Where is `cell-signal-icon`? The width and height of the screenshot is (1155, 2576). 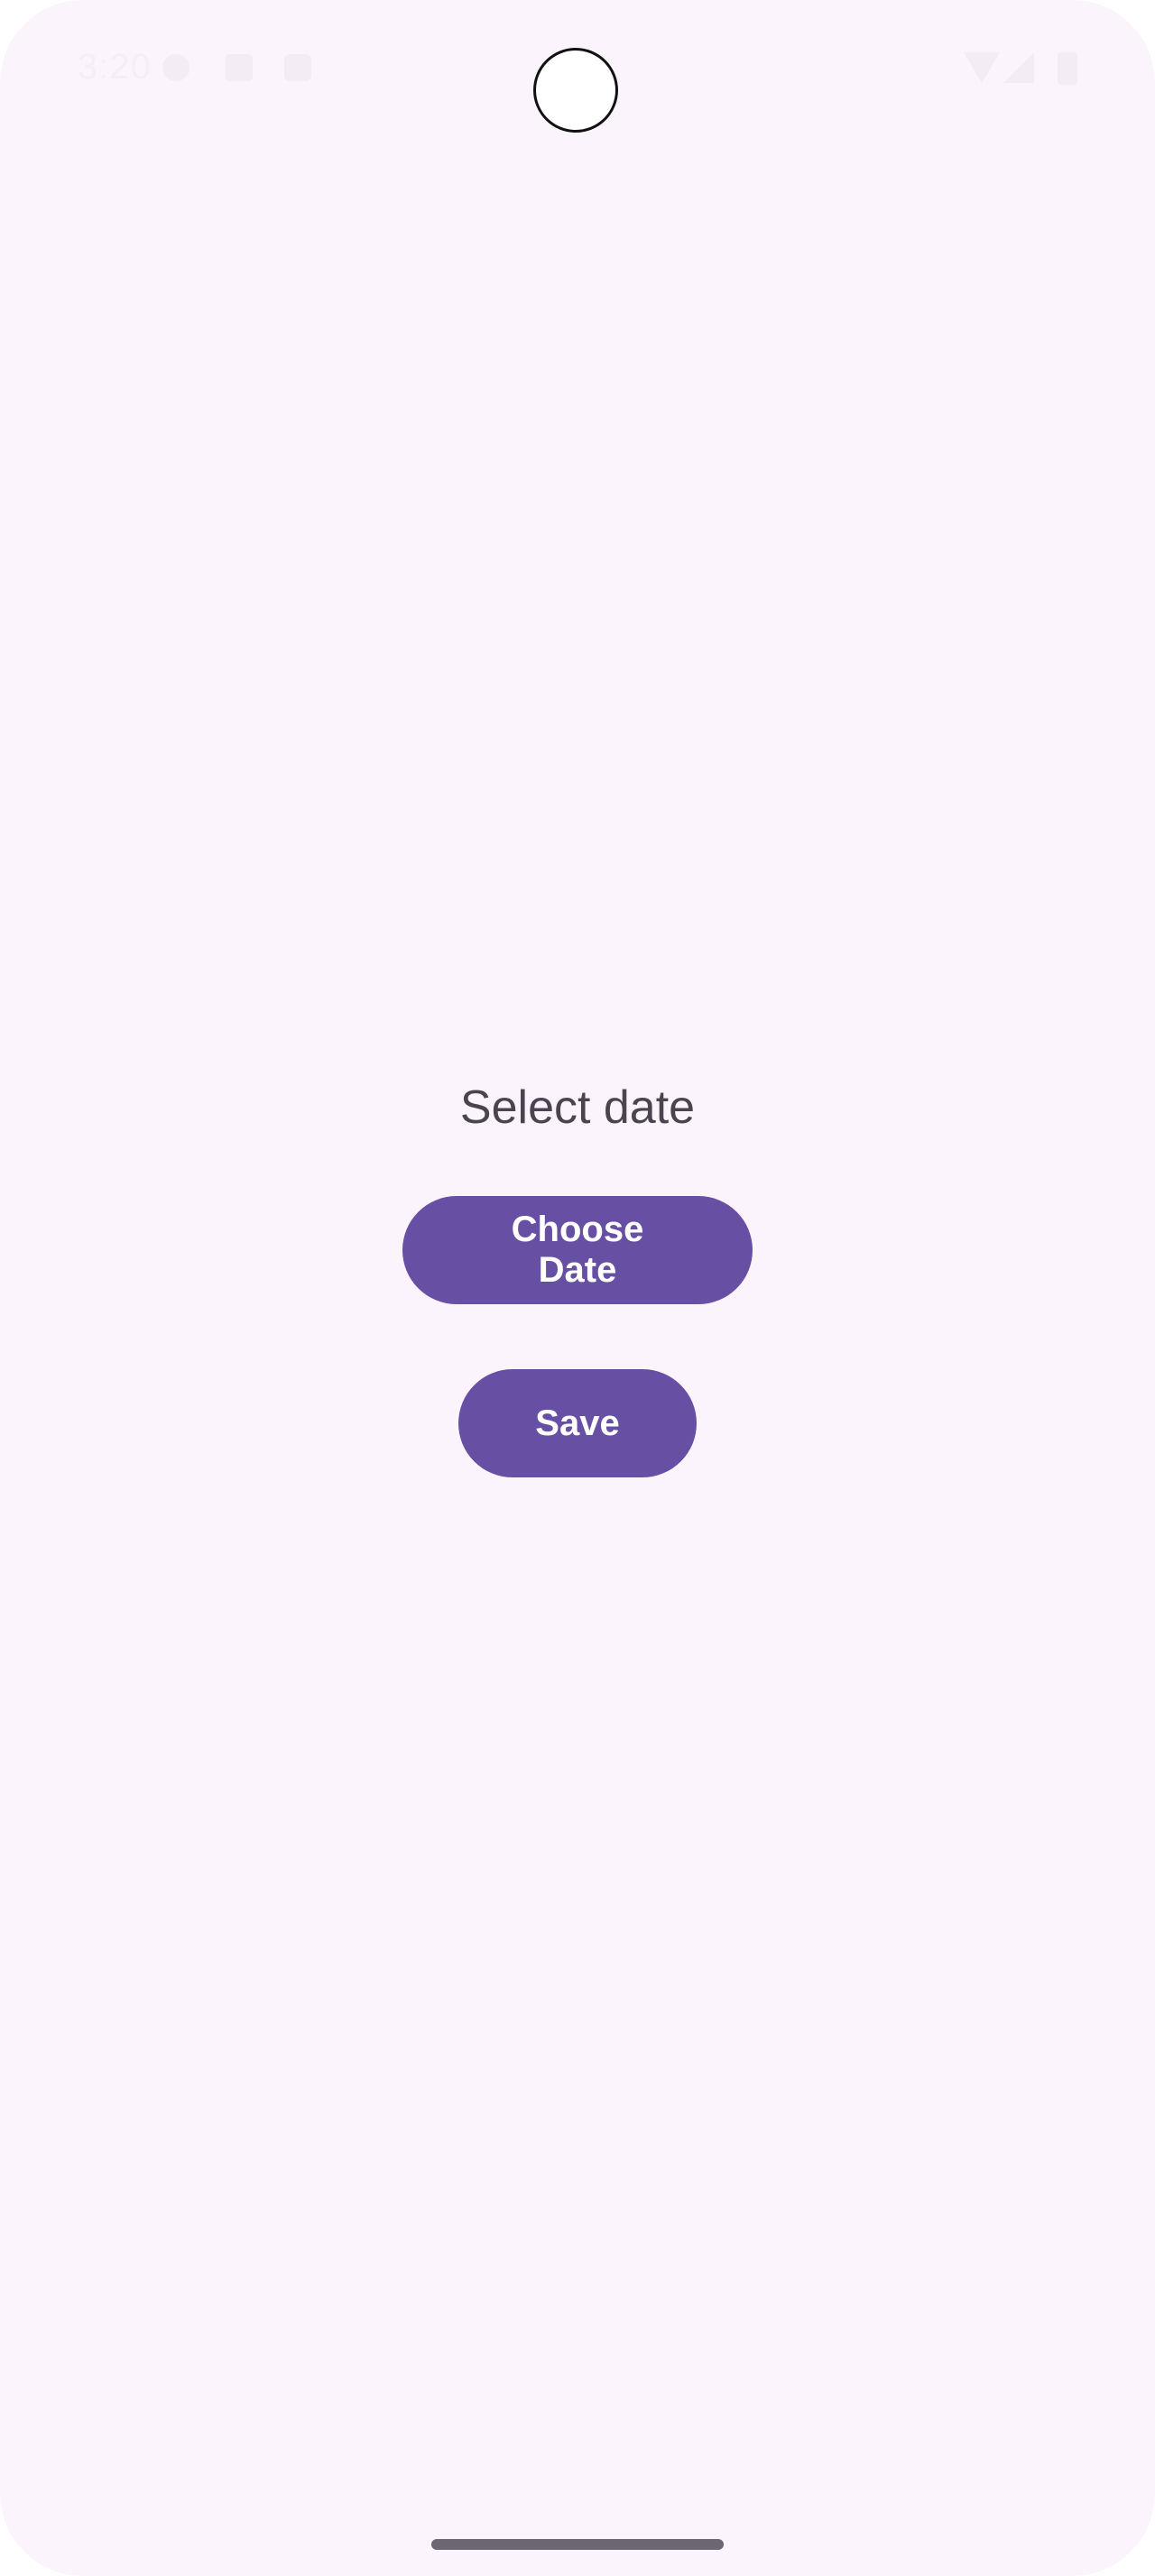
cell-signal-icon is located at coordinates (1018, 68).